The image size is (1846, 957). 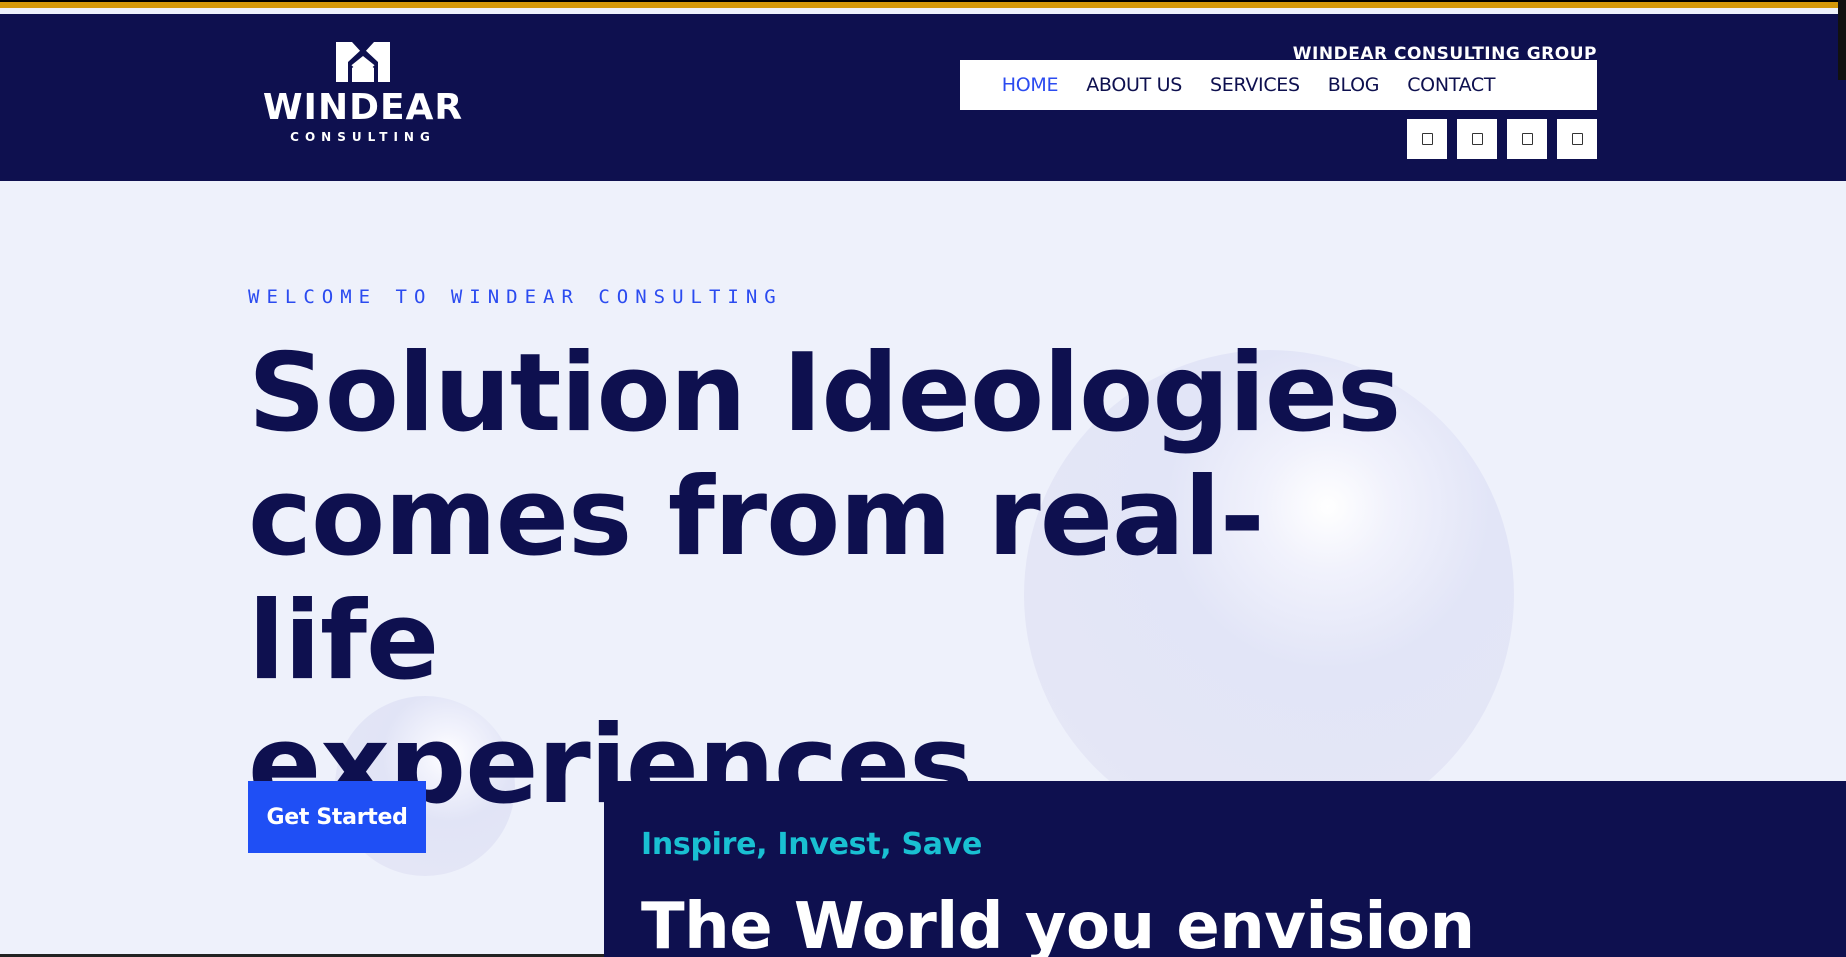 I want to click on logo: WINDEAR CONSULTING, so click(x=363, y=98).